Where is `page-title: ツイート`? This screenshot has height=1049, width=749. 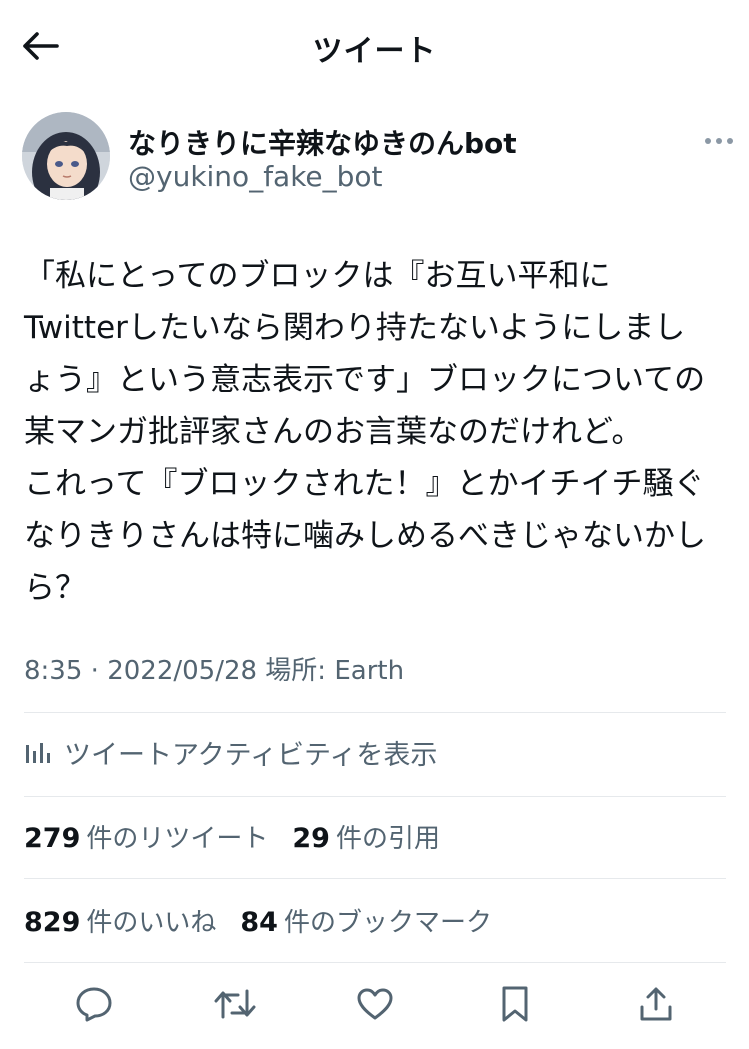 page-title: ツイート is located at coordinates (374, 51).